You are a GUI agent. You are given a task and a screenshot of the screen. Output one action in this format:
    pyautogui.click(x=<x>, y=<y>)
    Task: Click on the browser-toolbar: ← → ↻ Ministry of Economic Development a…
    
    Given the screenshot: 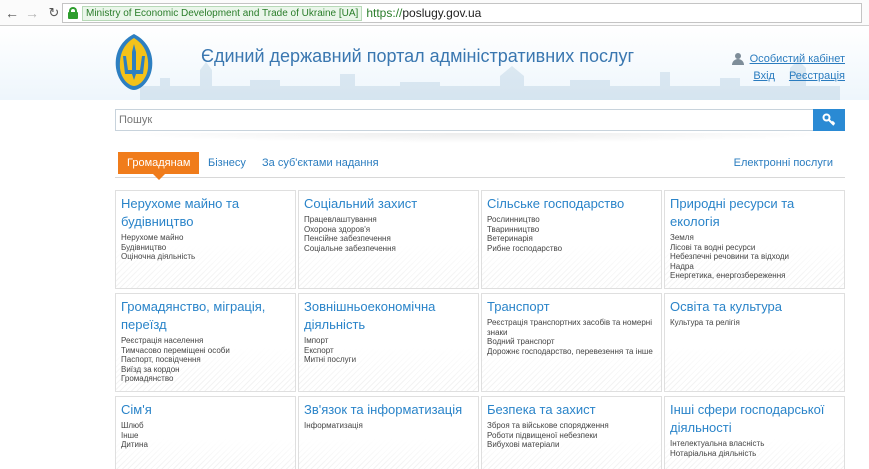 What is the action you would take?
    pyautogui.click(x=434, y=13)
    